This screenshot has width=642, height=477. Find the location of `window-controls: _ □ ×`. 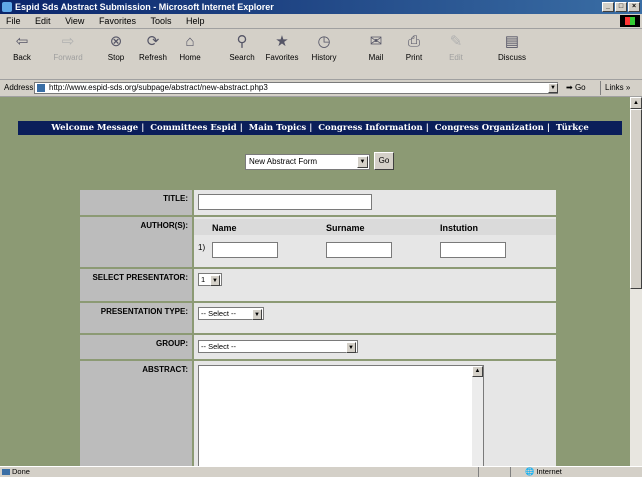

window-controls: _ □ × is located at coordinates (621, 7).